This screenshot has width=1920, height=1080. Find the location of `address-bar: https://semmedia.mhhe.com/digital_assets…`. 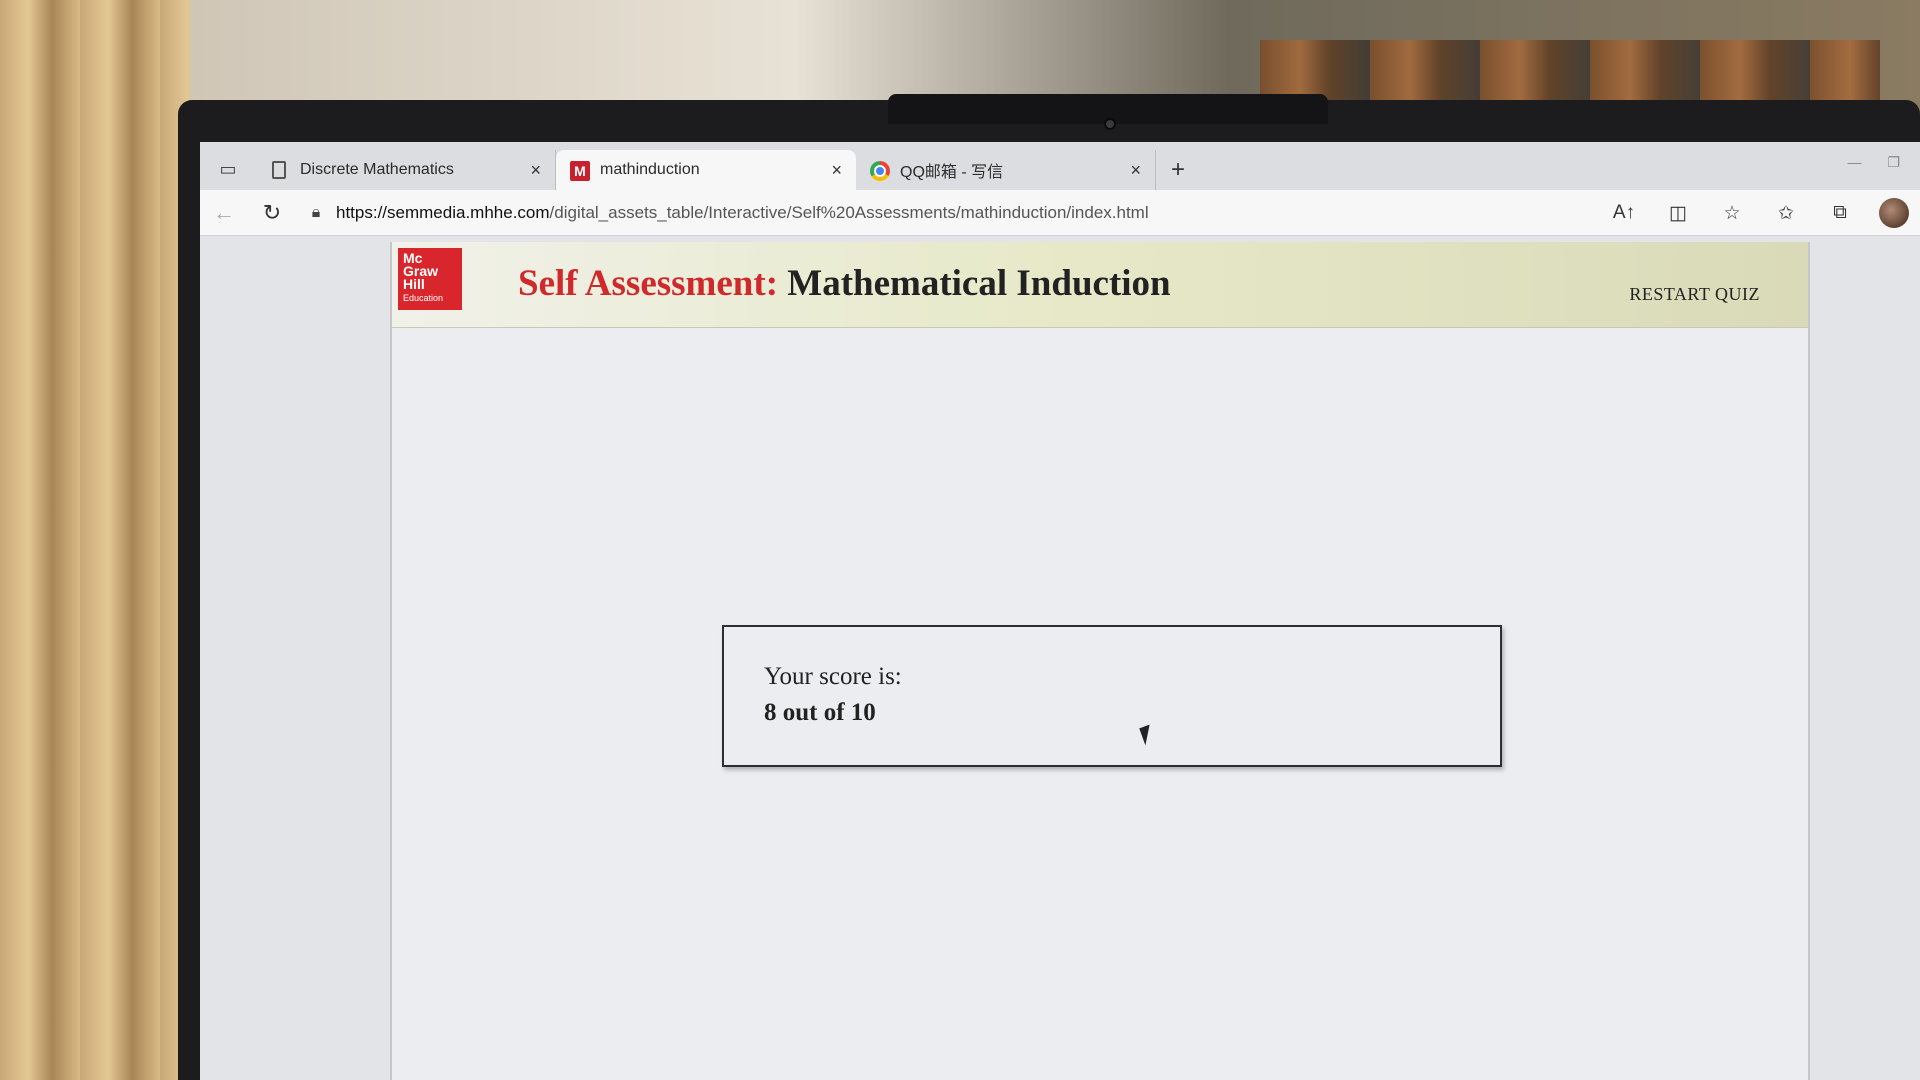

address-bar: https://semmedia.mhhe.com/digital_assets… is located at coordinates (742, 213).